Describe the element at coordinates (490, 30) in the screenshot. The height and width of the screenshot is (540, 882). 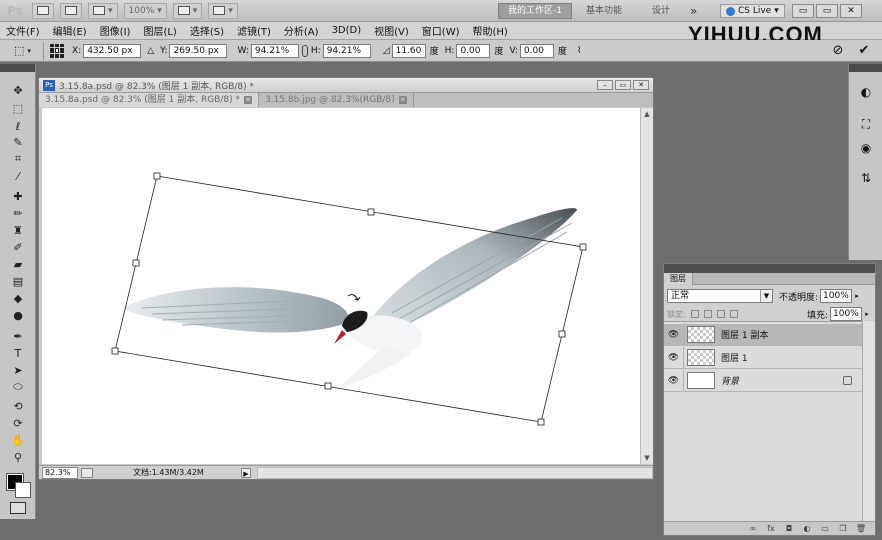
I see `menu-help: 帮助(H)` at that location.